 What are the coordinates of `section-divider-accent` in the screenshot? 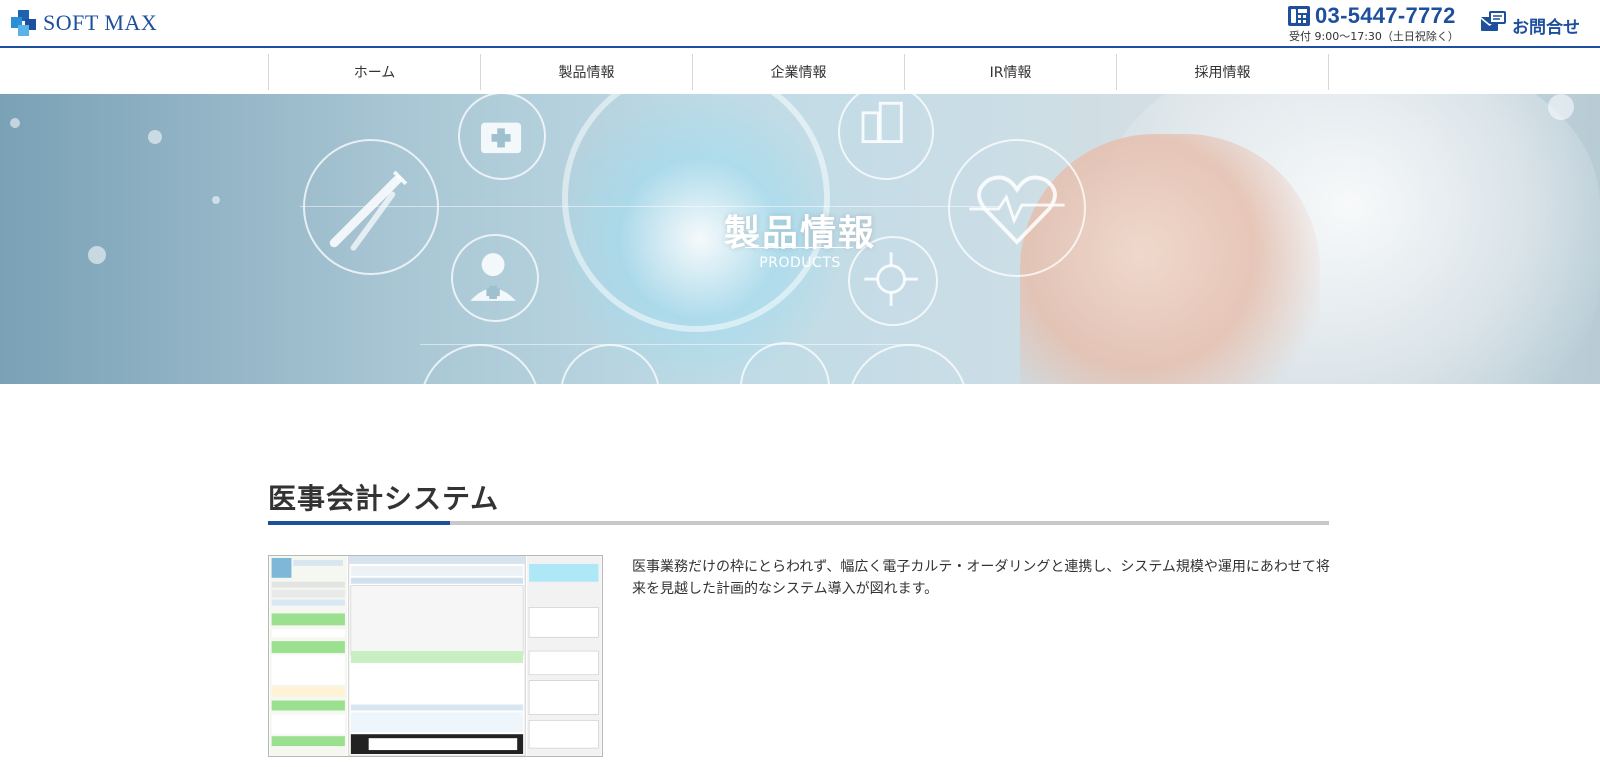 It's located at (359, 523).